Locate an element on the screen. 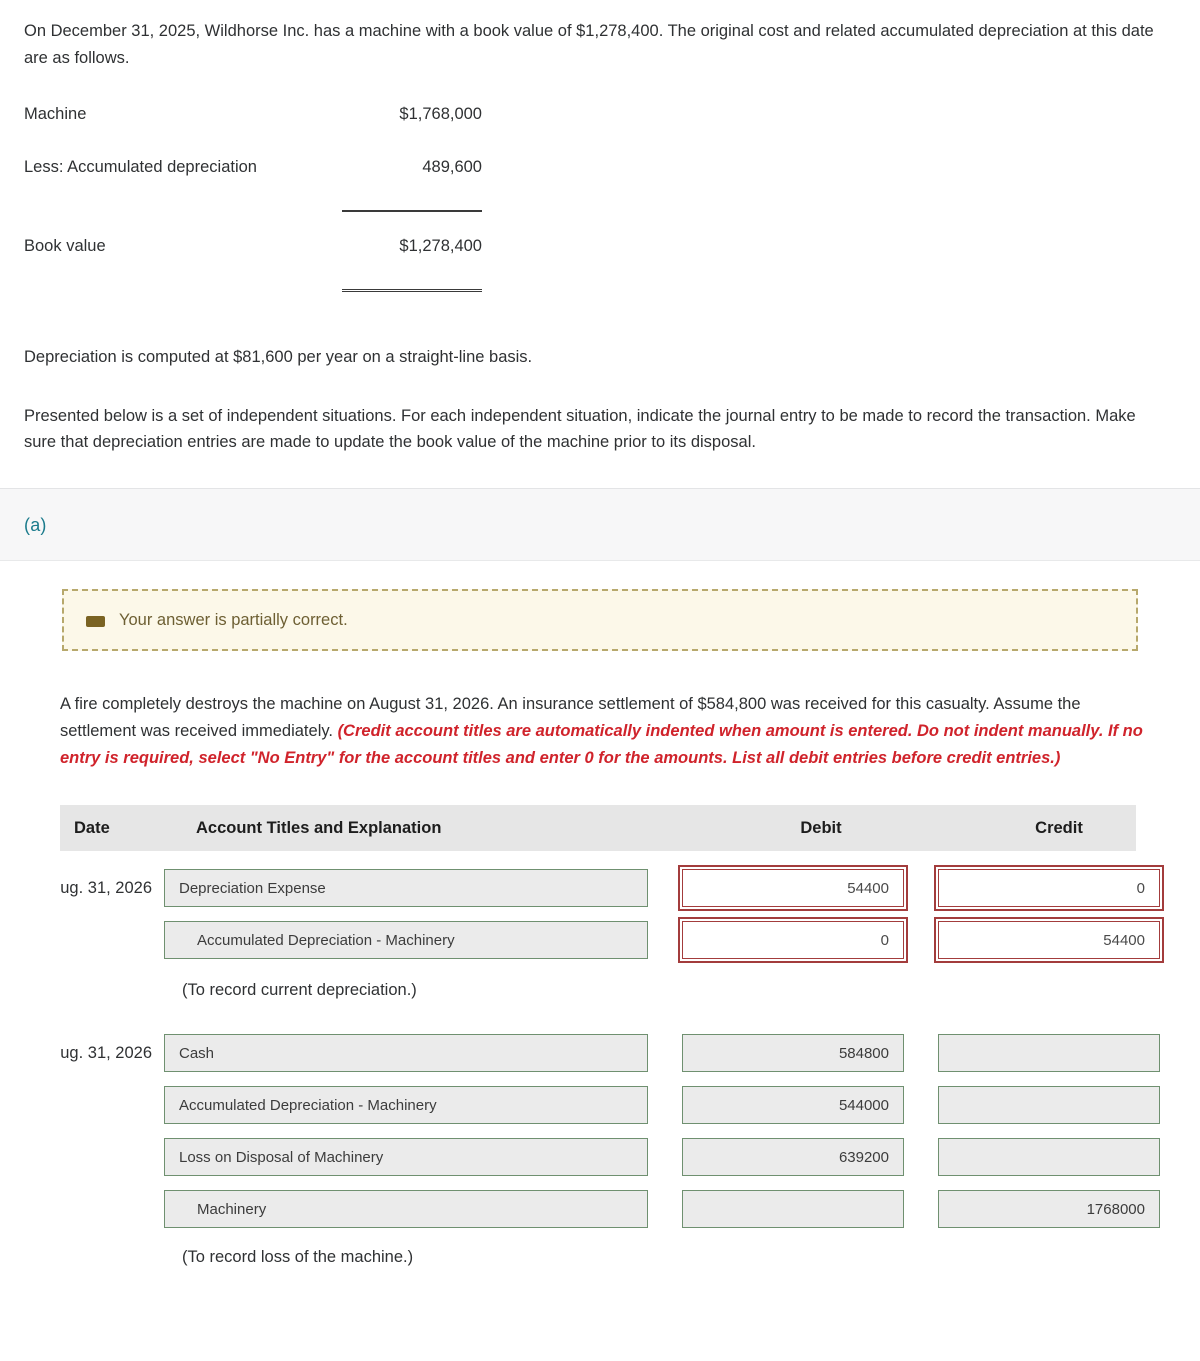  entry-memo-1: (To record current depreciation.) is located at coordinates (299, 990).